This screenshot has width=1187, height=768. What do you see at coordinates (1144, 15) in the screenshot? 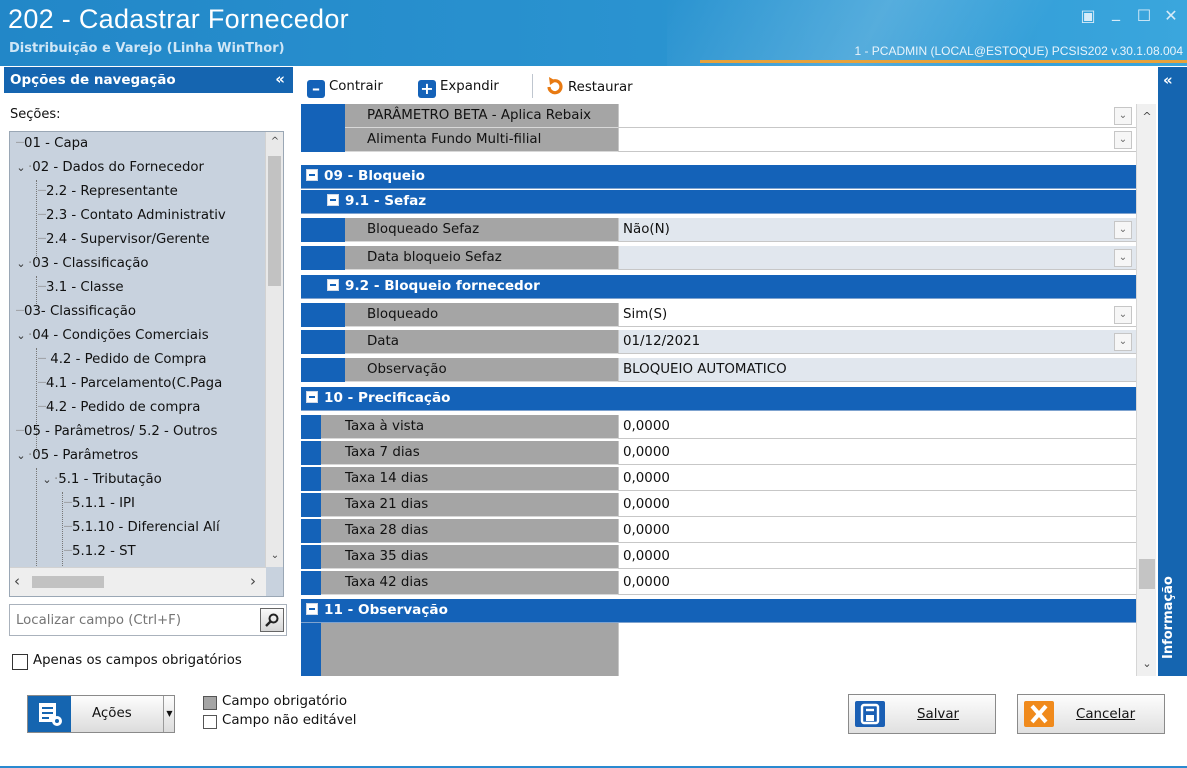
I see `maximize-window-icon: ☐` at bounding box center [1144, 15].